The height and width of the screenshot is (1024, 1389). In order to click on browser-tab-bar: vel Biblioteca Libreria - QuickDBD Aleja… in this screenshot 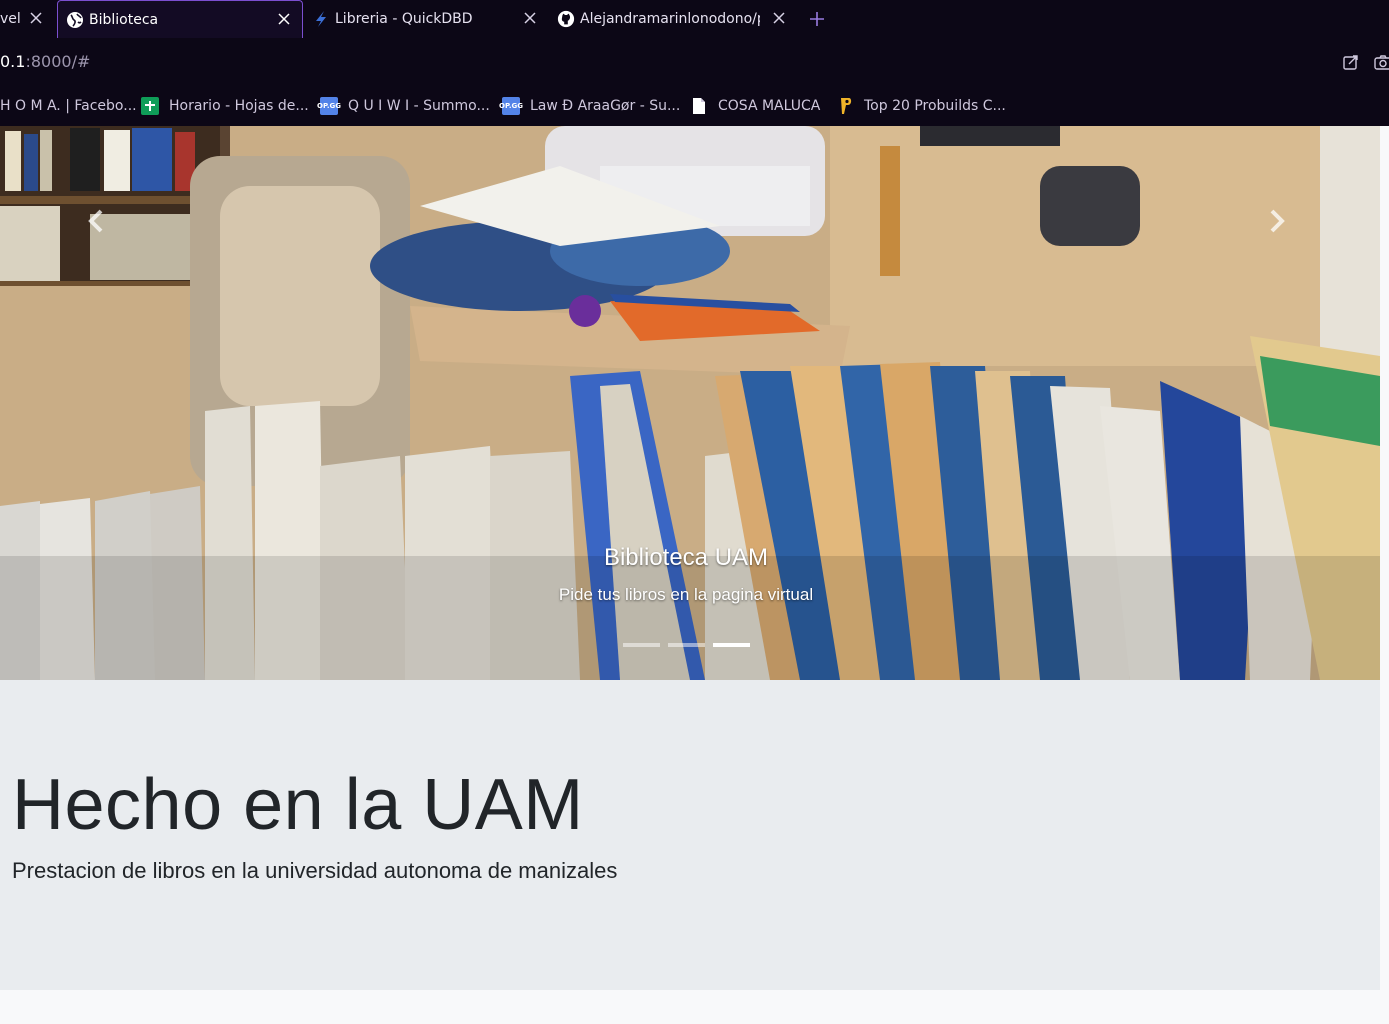, I will do `click(694, 19)`.